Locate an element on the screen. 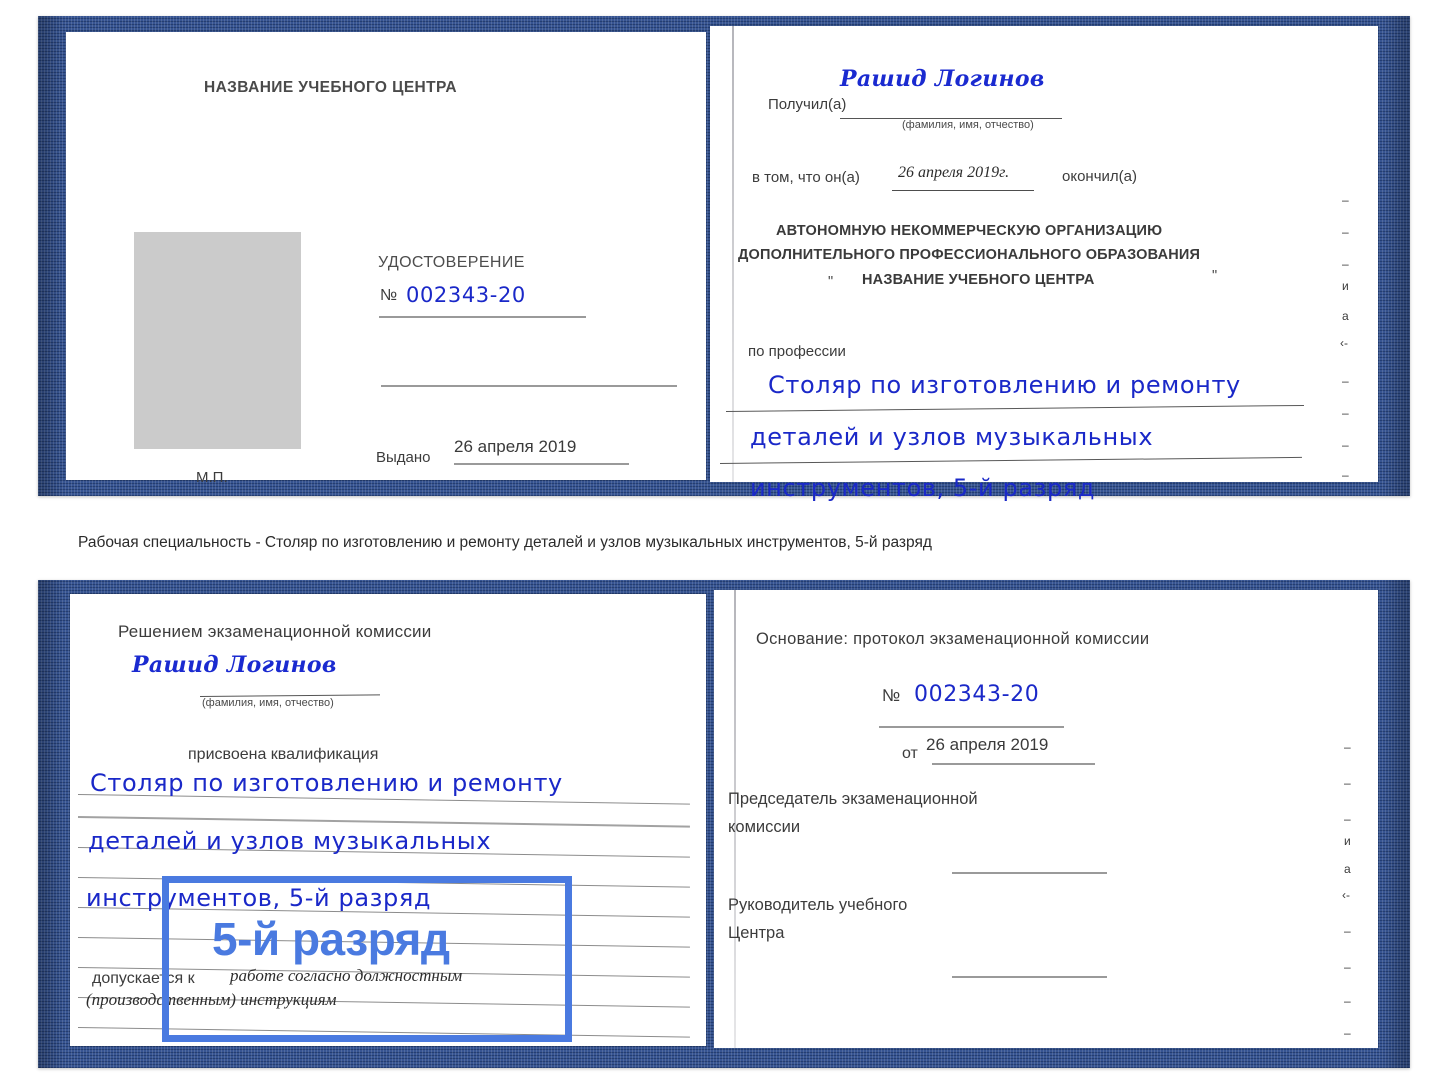 The height and width of the screenshot is (1085, 1448). received-name-value: Рашид Логинов is located at coordinates (942, 79).